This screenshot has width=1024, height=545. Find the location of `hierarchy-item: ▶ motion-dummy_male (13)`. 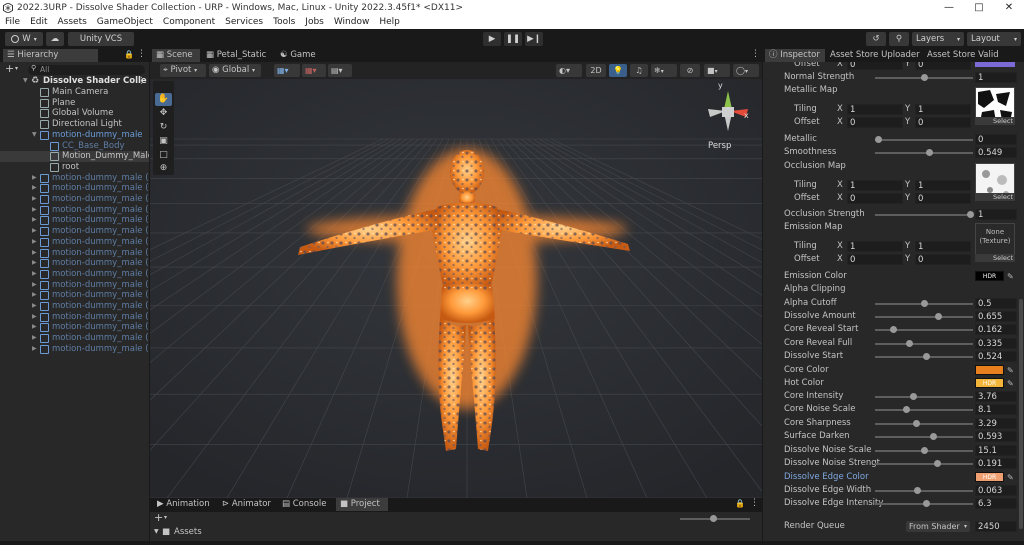

hierarchy-item: ▶ motion-dummy_male (13) is located at coordinates (74, 295).